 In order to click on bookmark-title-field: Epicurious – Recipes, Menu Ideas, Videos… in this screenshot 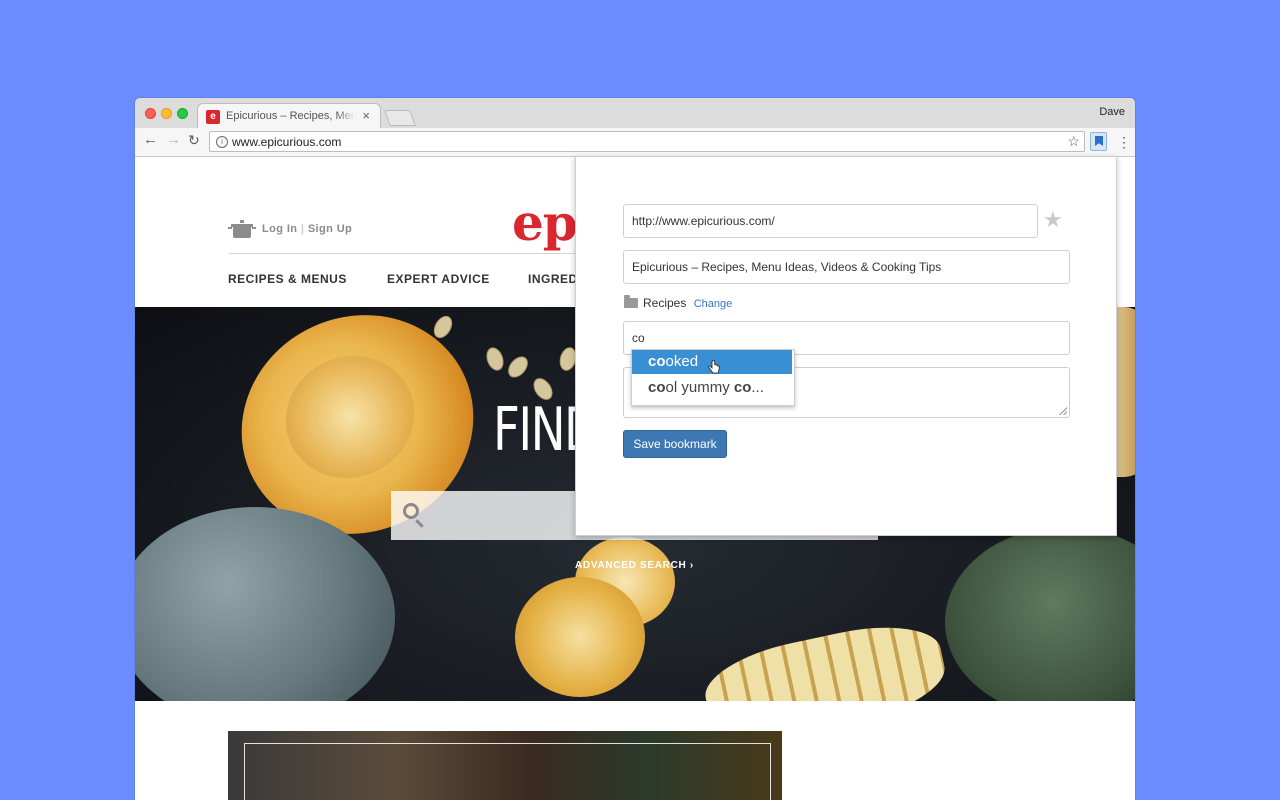, I will do `click(846, 267)`.